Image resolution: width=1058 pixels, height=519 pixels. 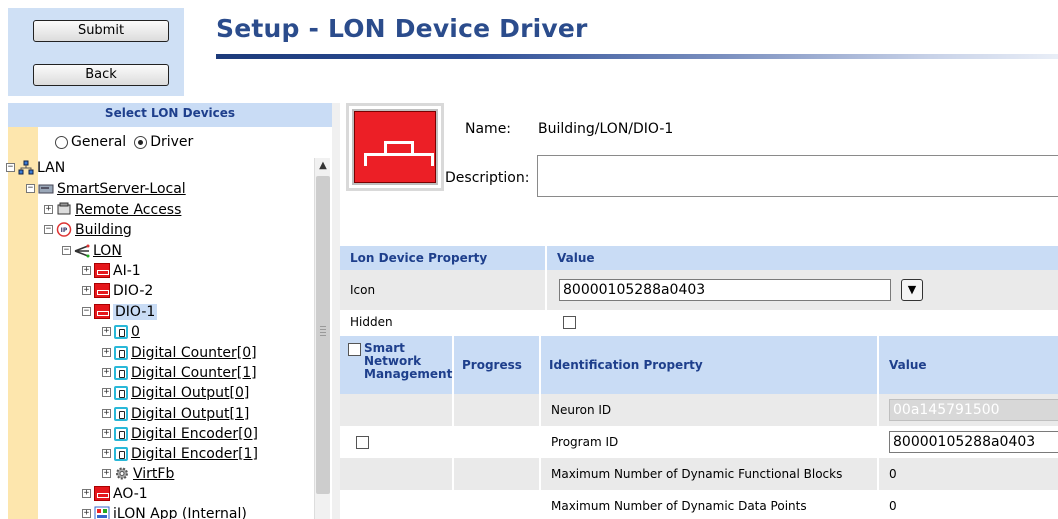 I want to click on back-button: Back, so click(x=101, y=75).